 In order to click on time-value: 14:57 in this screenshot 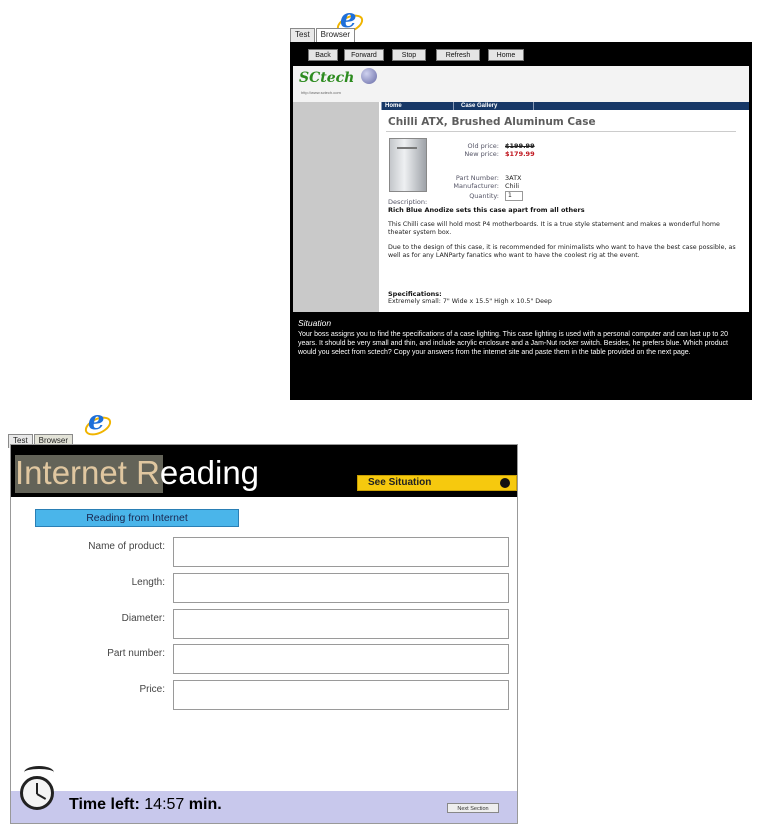, I will do `click(164, 804)`.